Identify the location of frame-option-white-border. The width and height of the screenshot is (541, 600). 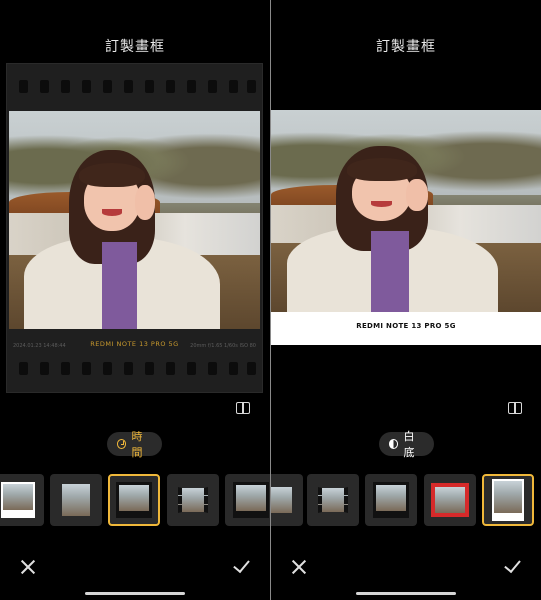
(22, 500).